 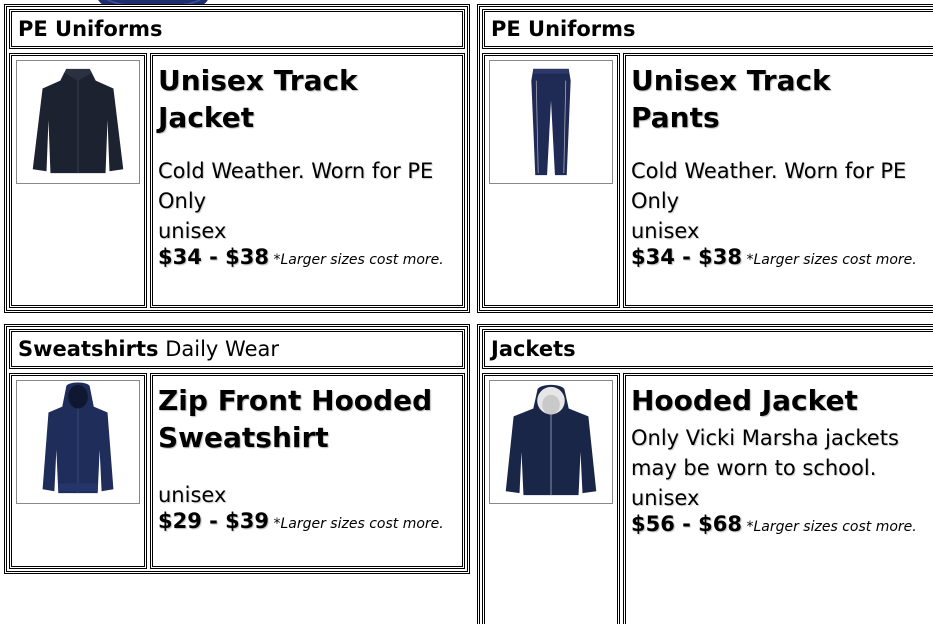 I want to click on track-pants-icon, so click(x=551, y=122).